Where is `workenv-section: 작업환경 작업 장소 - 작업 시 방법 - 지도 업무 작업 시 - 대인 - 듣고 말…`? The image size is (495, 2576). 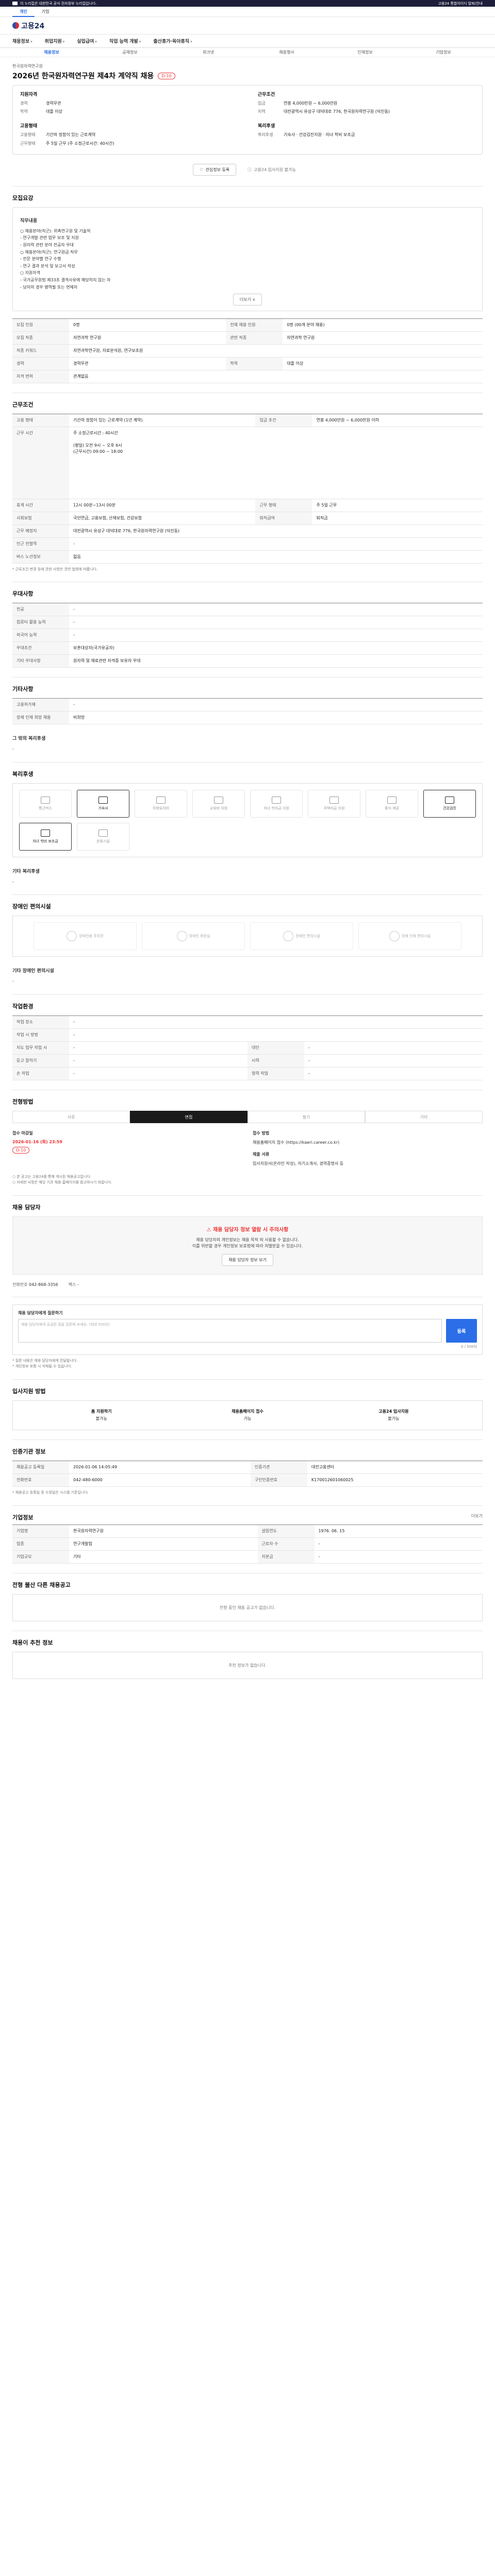
workenv-section: 작업환경 작업 장소 - 작업 시 방법 - 지도 업무 작업 시 - 대인 - 듣고 말… is located at coordinates (247, 1042).